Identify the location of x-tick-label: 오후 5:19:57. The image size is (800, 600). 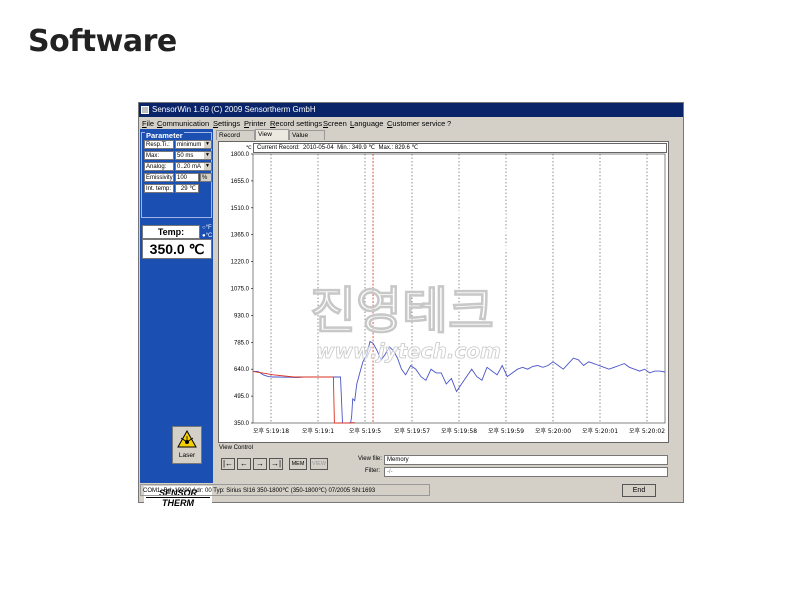
(412, 431).